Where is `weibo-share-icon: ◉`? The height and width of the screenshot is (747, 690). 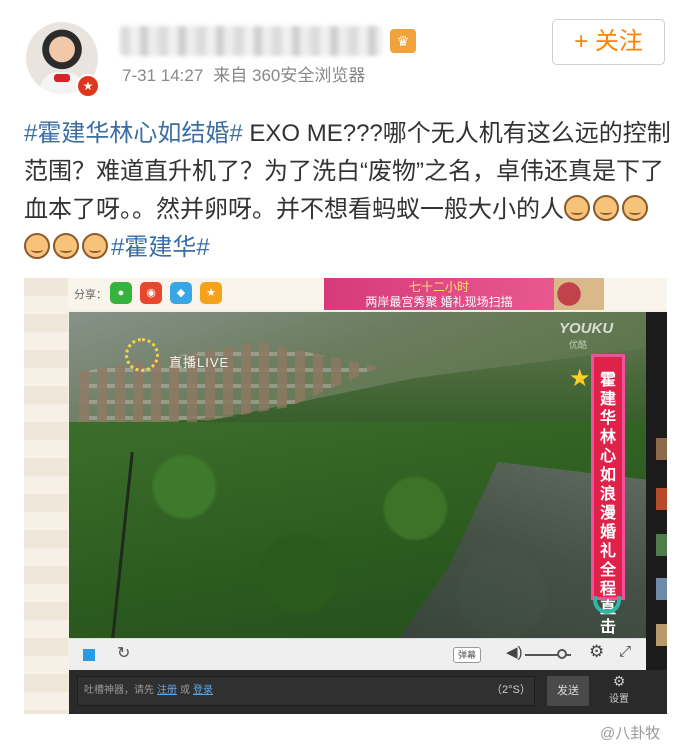
weibo-share-icon: ◉ is located at coordinates (151, 293).